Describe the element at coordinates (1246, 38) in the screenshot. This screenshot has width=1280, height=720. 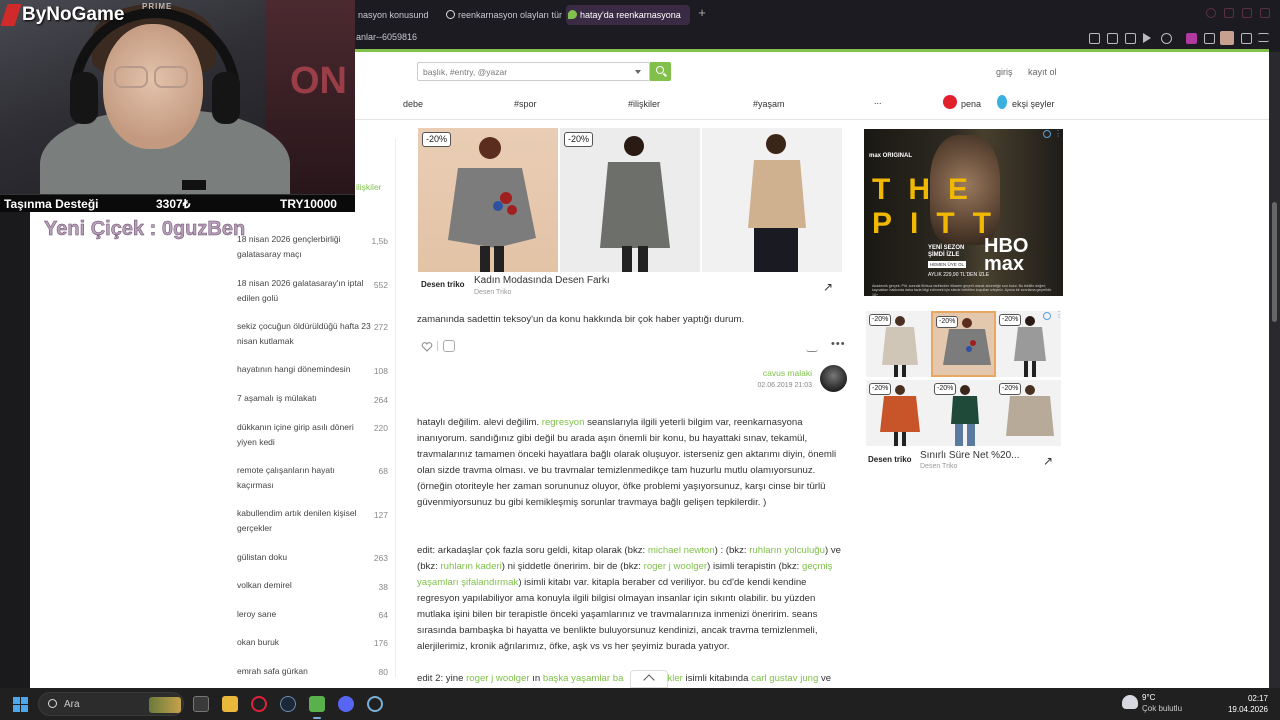
I see `download-icon` at that location.